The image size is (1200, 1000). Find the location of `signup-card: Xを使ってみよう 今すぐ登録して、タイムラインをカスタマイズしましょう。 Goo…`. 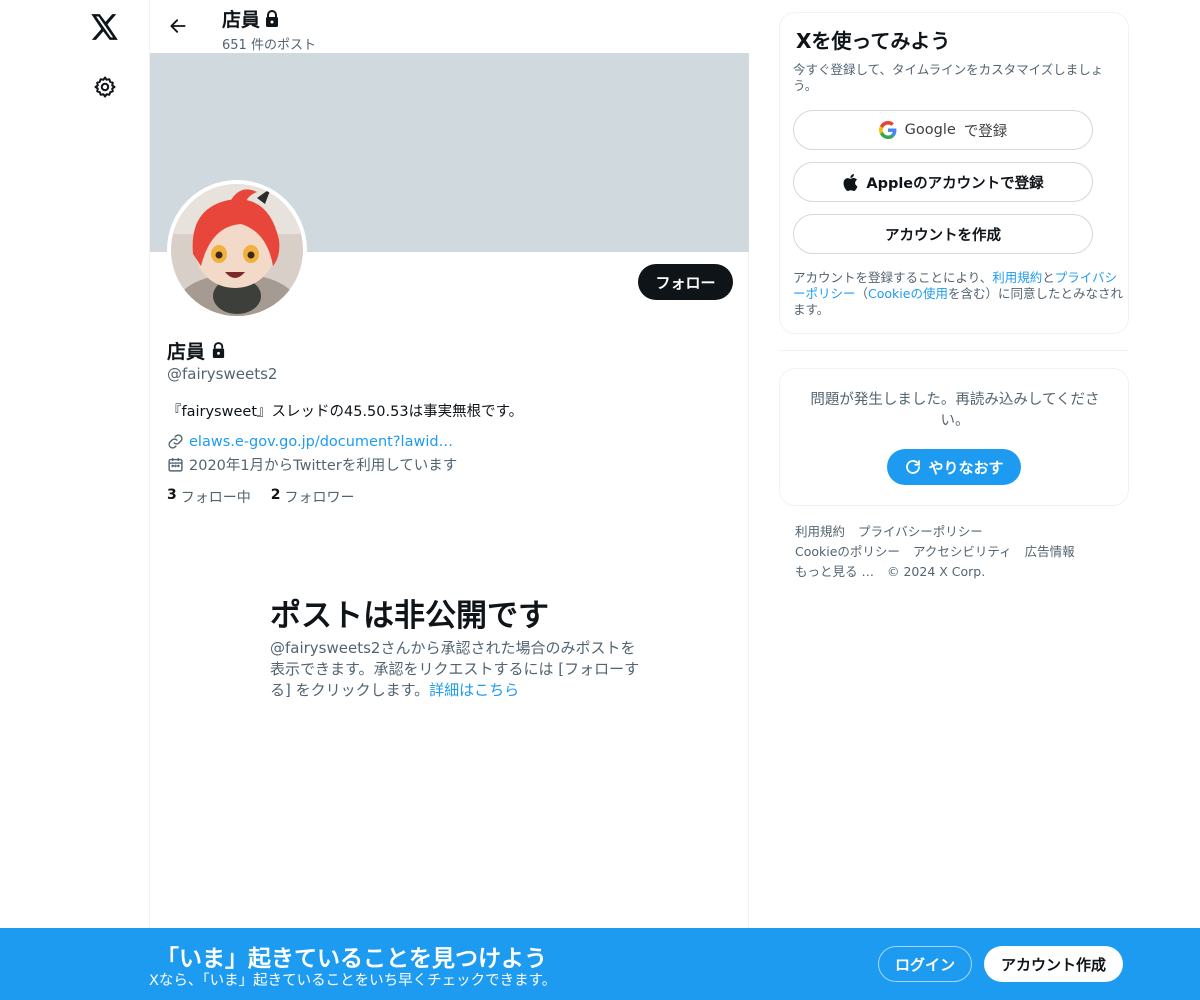

signup-card: Xを使ってみよう 今すぐ登録して、タイムラインをカスタマイズしましょう。 Goo… is located at coordinates (954, 173).